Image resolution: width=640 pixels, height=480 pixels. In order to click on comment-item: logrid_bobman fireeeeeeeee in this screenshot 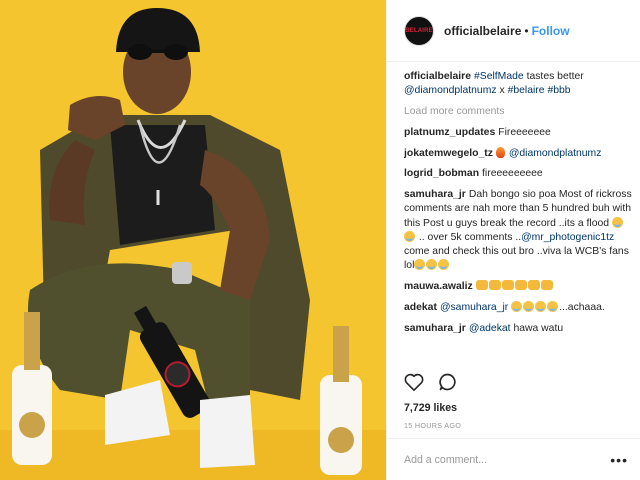, I will do `click(518, 174)`.